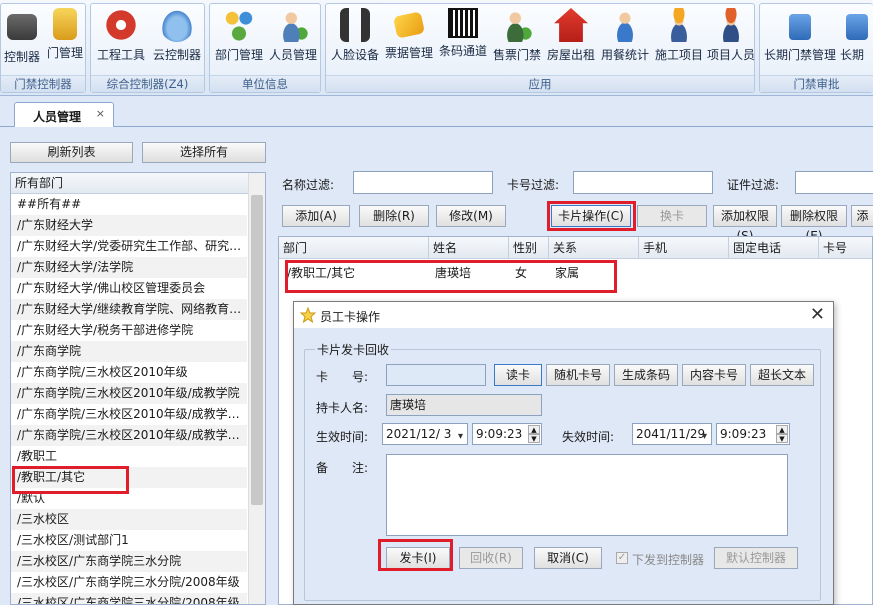 The height and width of the screenshot is (605, 873). Describe the element at coordinates (518, 375) in the screenshot. I see `read-card-button: 读卡` at that location.